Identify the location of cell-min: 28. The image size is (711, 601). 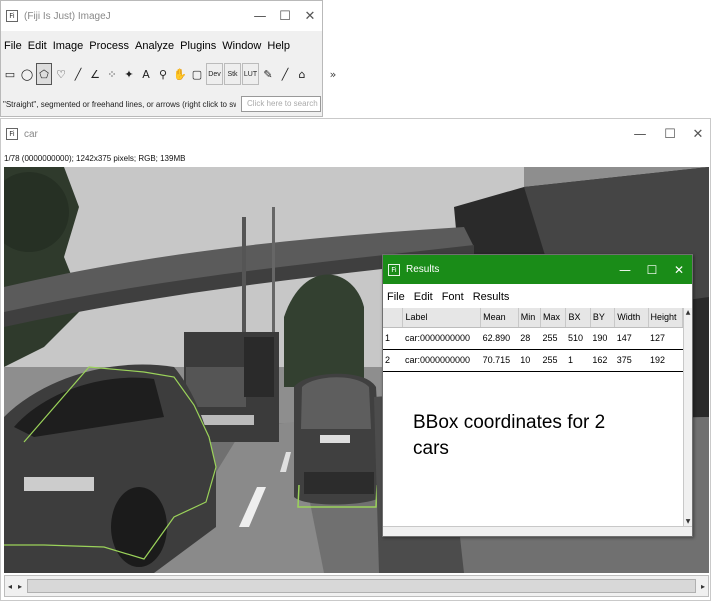
(529, 338).